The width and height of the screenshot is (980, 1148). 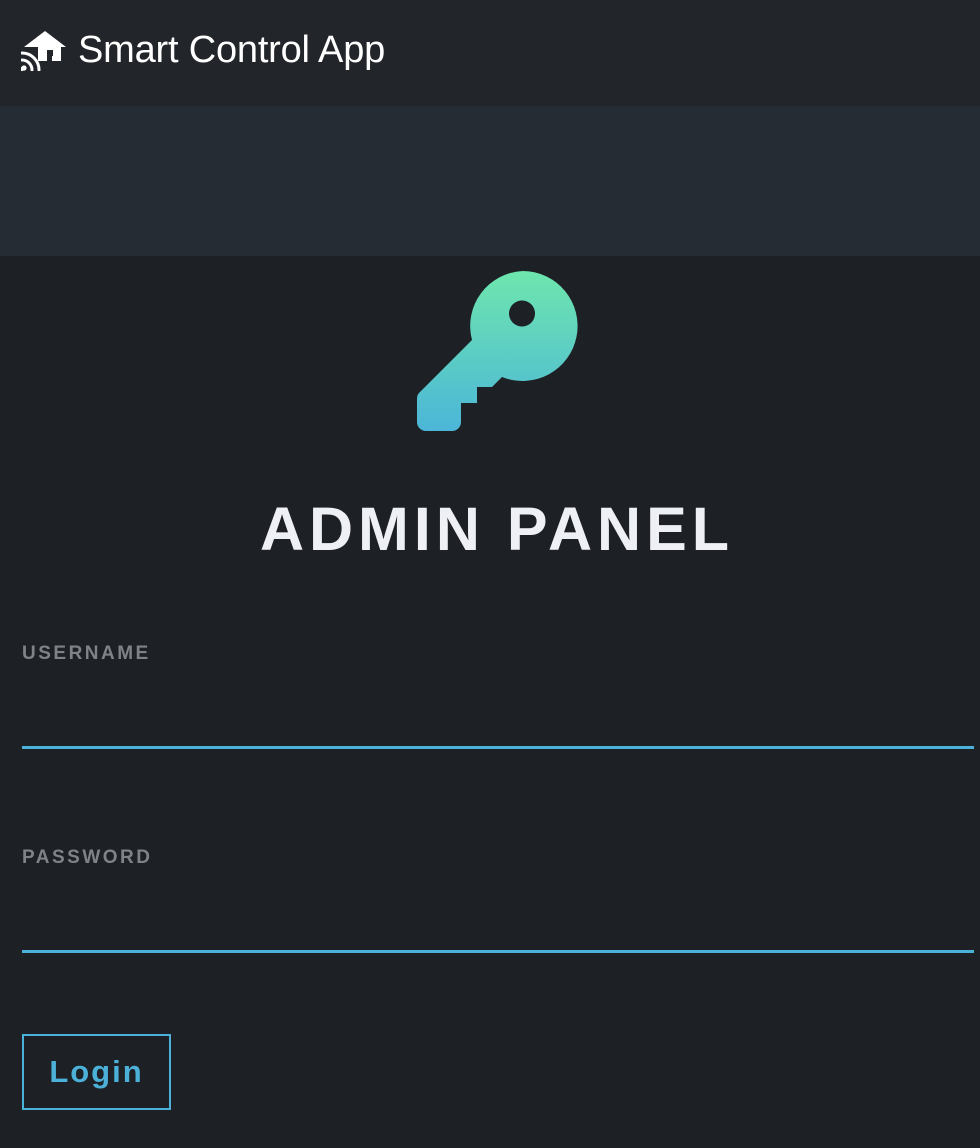 I want to click on username-input, so click(x=498, y=723).